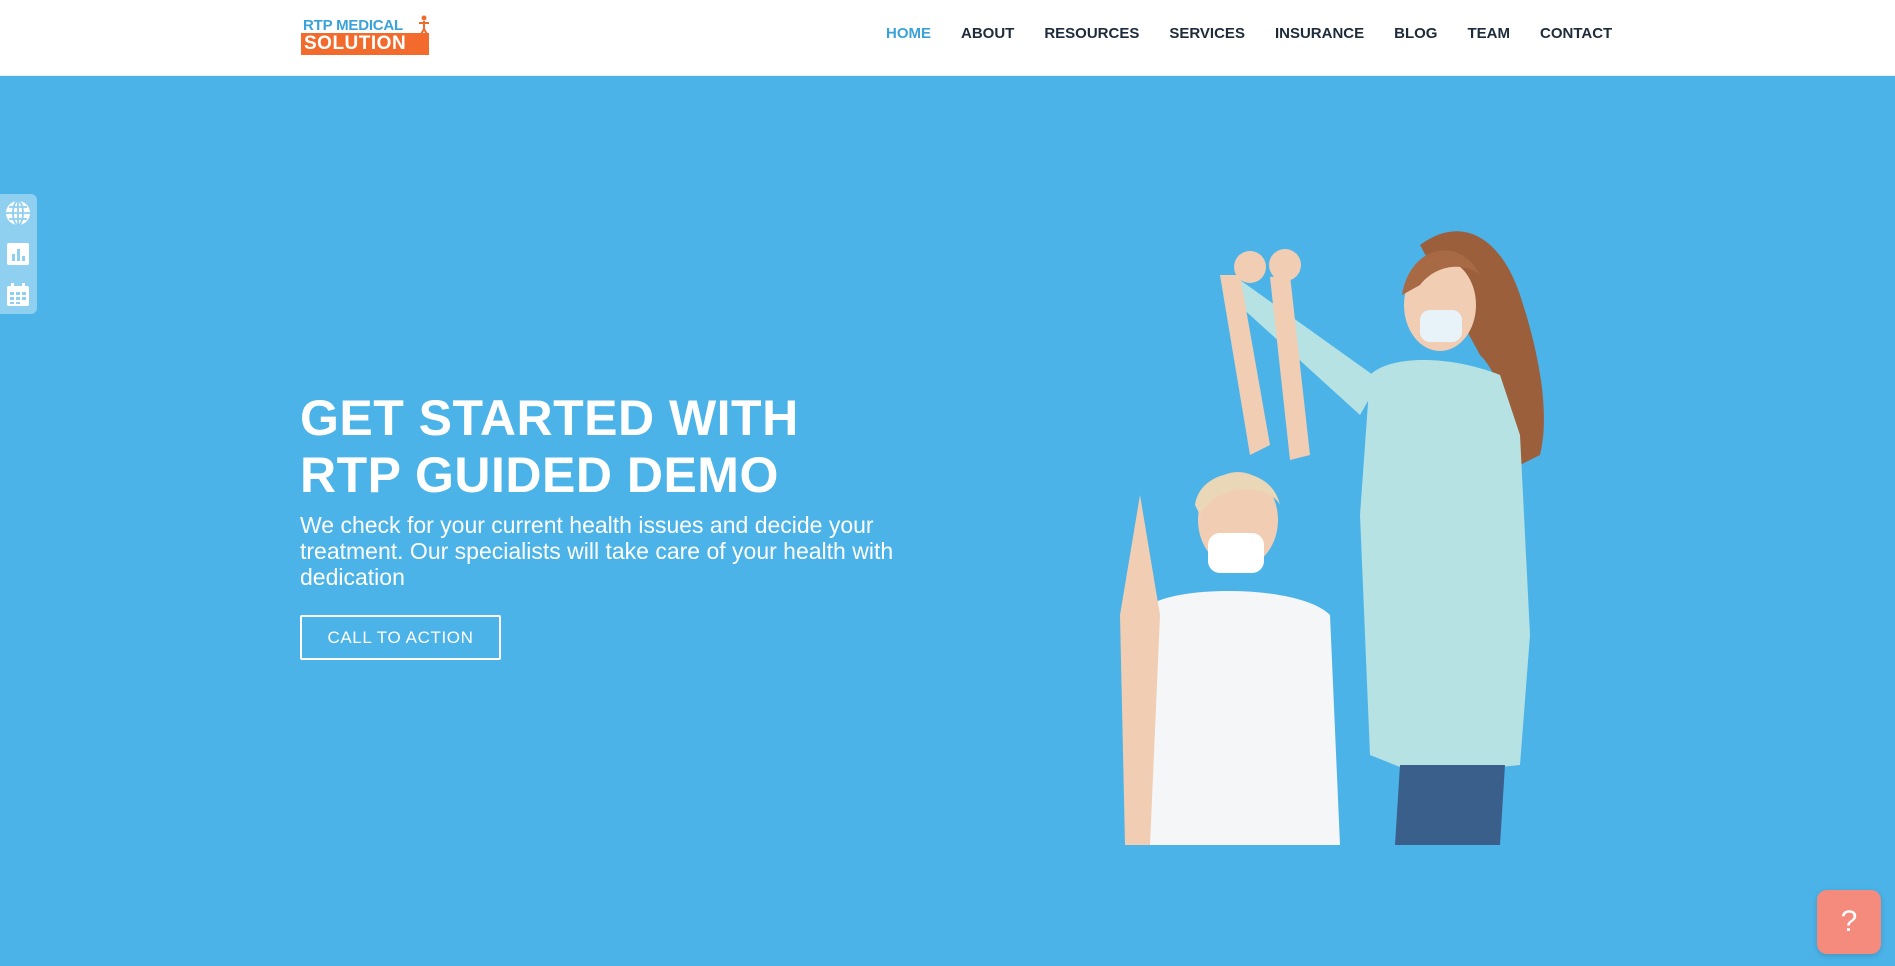 Image resolution: width=1895 pixels, height=966 pixels. What do you see at coordinates (1576, 33) in the screenshot?
I see `nav-contact: CONTACT` at bounding box center [1576, 33].